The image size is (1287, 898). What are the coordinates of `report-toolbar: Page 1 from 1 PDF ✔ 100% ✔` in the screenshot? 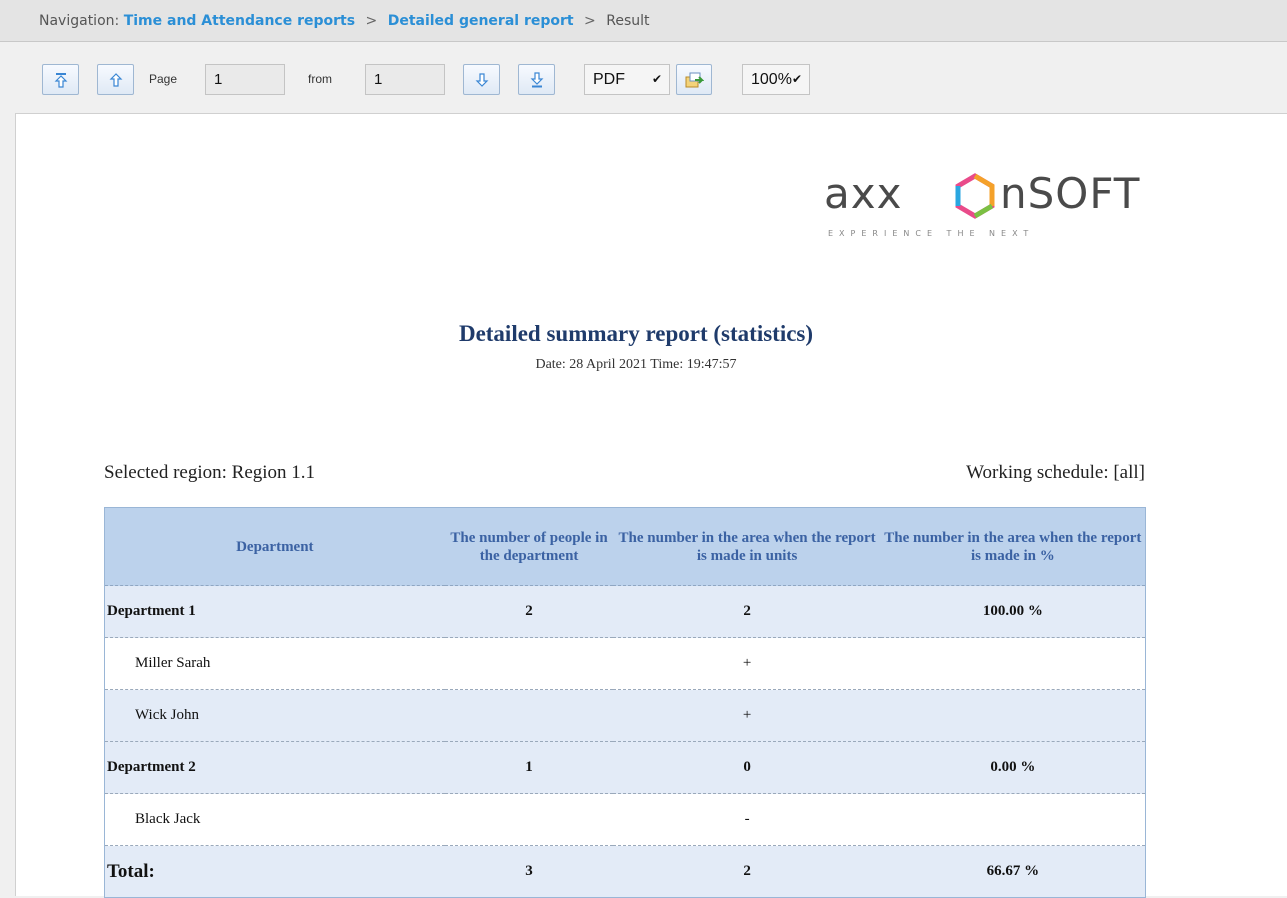 It's located at (643, 78).